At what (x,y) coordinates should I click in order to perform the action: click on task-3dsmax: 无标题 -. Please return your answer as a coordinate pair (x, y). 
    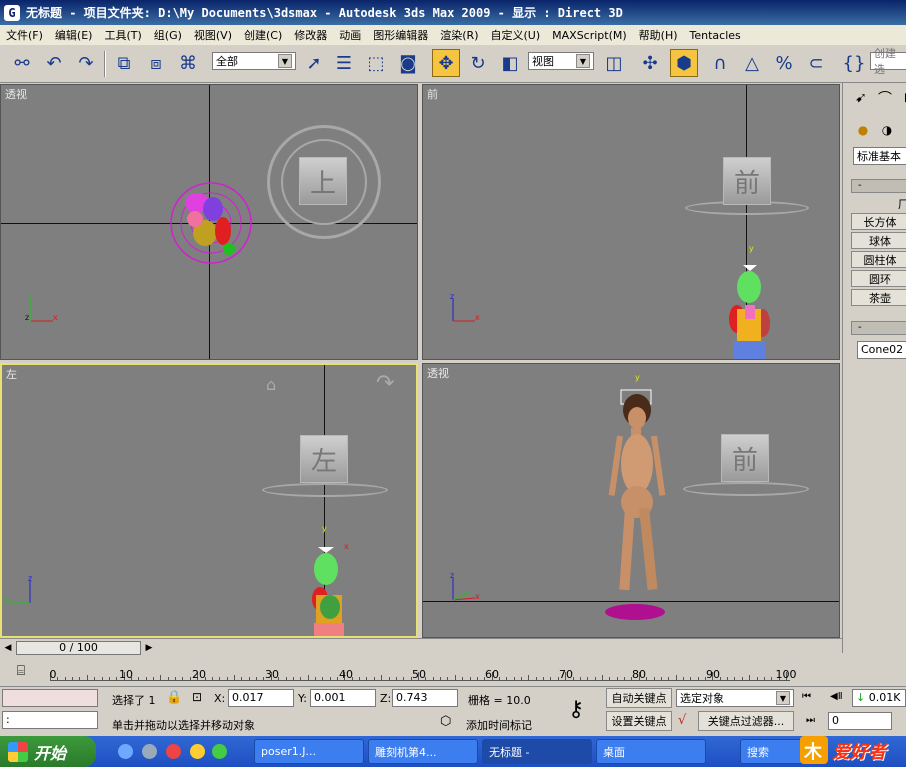
    Looking at the image, I should click on (537, 751).